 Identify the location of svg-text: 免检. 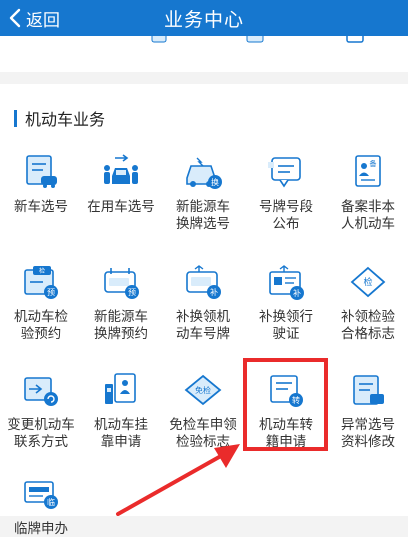
(203, 390).